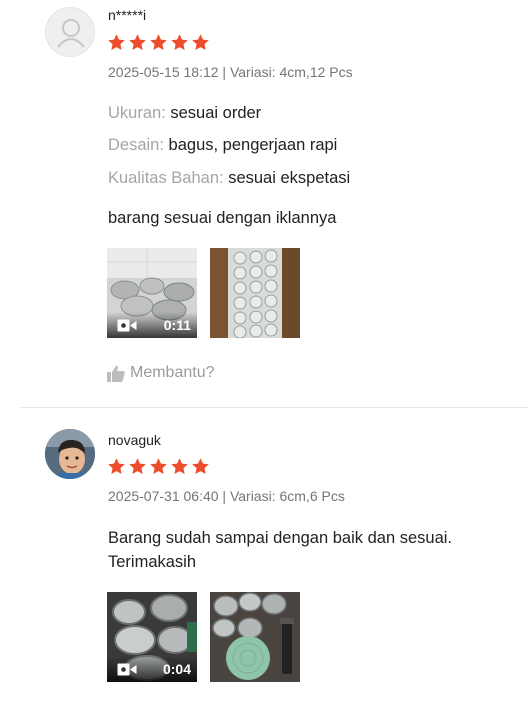 Image resolution: width=528 pixels, height=701 pixels. Describe the element at coordinates (152, 637) in the screenshot. I see `review-video-thumbnail: 0:04` at that location.